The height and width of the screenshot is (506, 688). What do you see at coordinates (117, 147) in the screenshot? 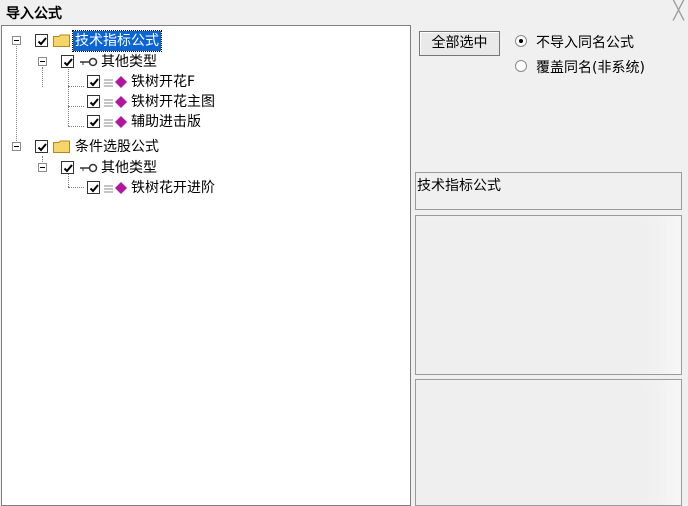
I see `tree-node-label: 条件选股公式` at bounding box center [117, 147].